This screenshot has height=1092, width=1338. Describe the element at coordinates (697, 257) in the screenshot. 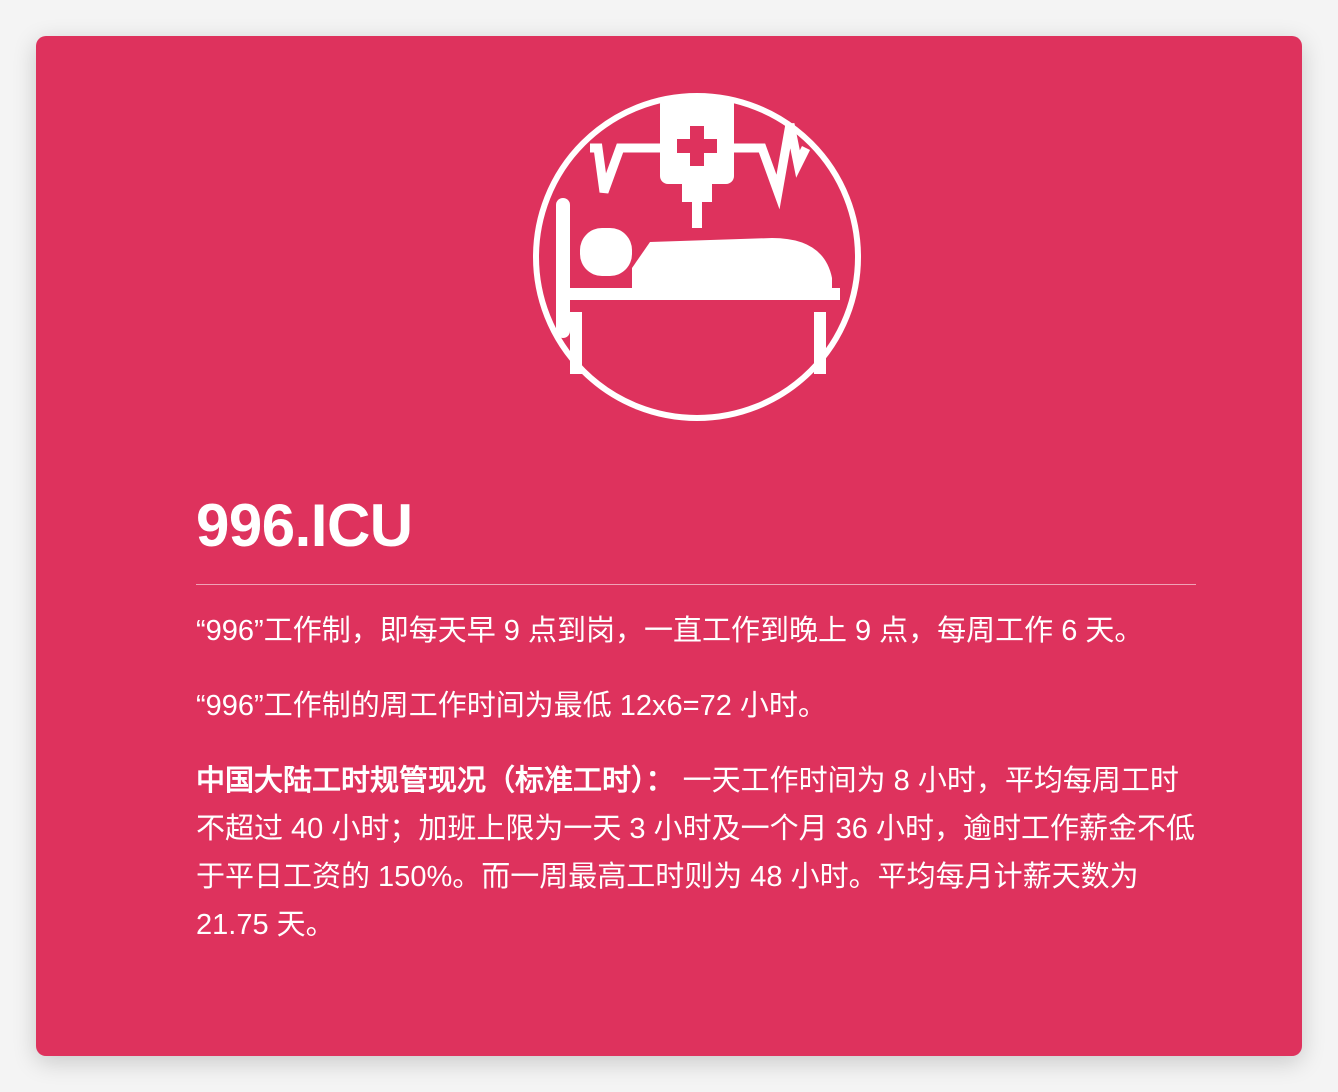

I see `hospital-bed-iv-drip-icon` at that location.